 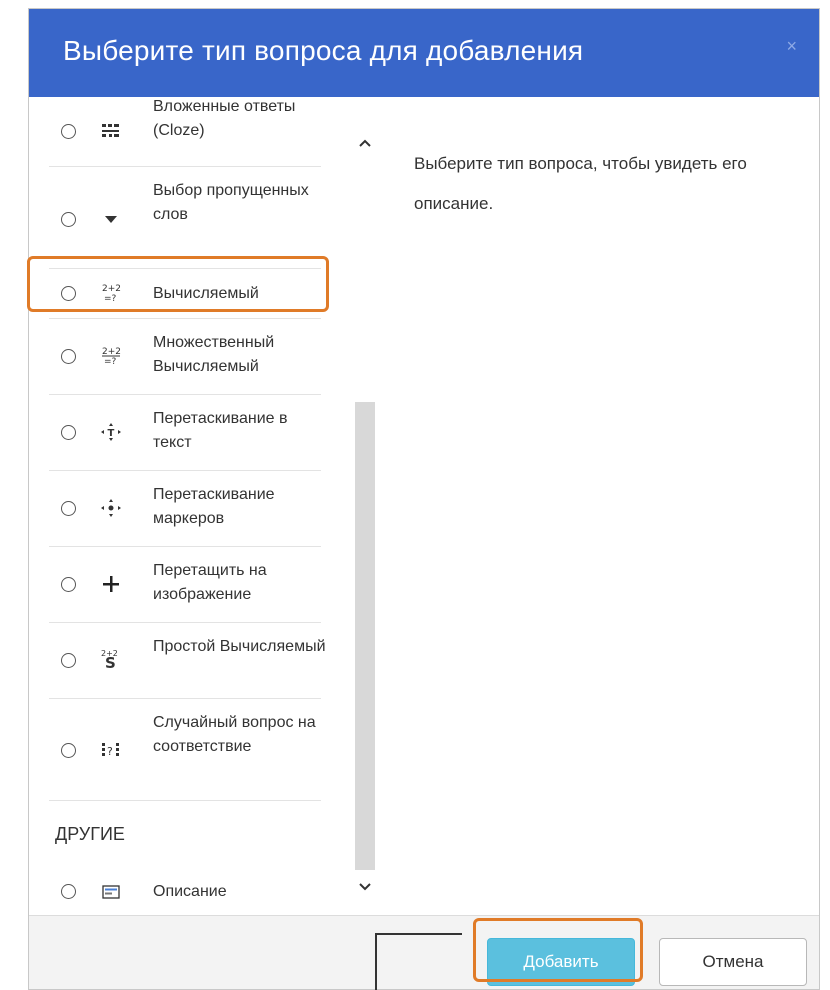 What do you see at coordinates (190, 891) in the screenshot?
I see `list-item-label: Описание` at bounding box center [190, 891].